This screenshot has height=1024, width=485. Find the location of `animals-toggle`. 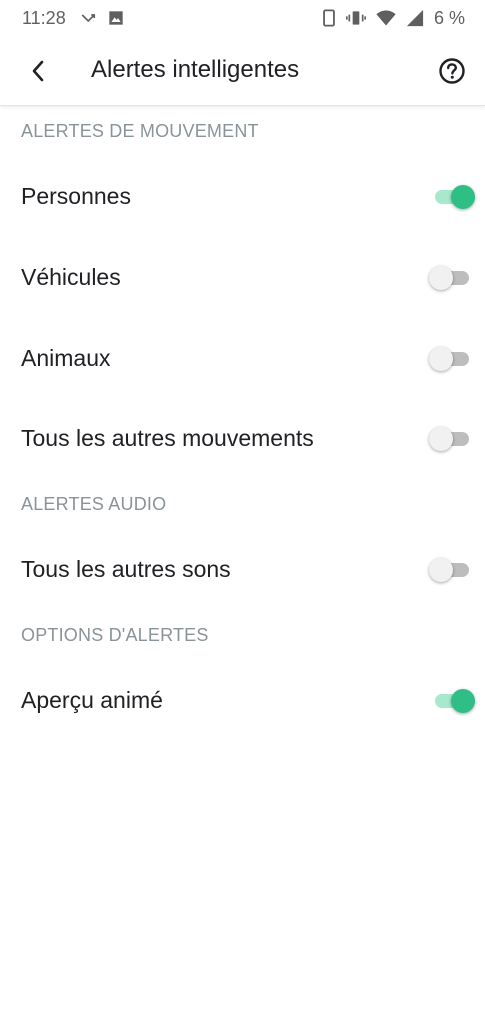

animals-toggle is located at coordinates (451, 359).